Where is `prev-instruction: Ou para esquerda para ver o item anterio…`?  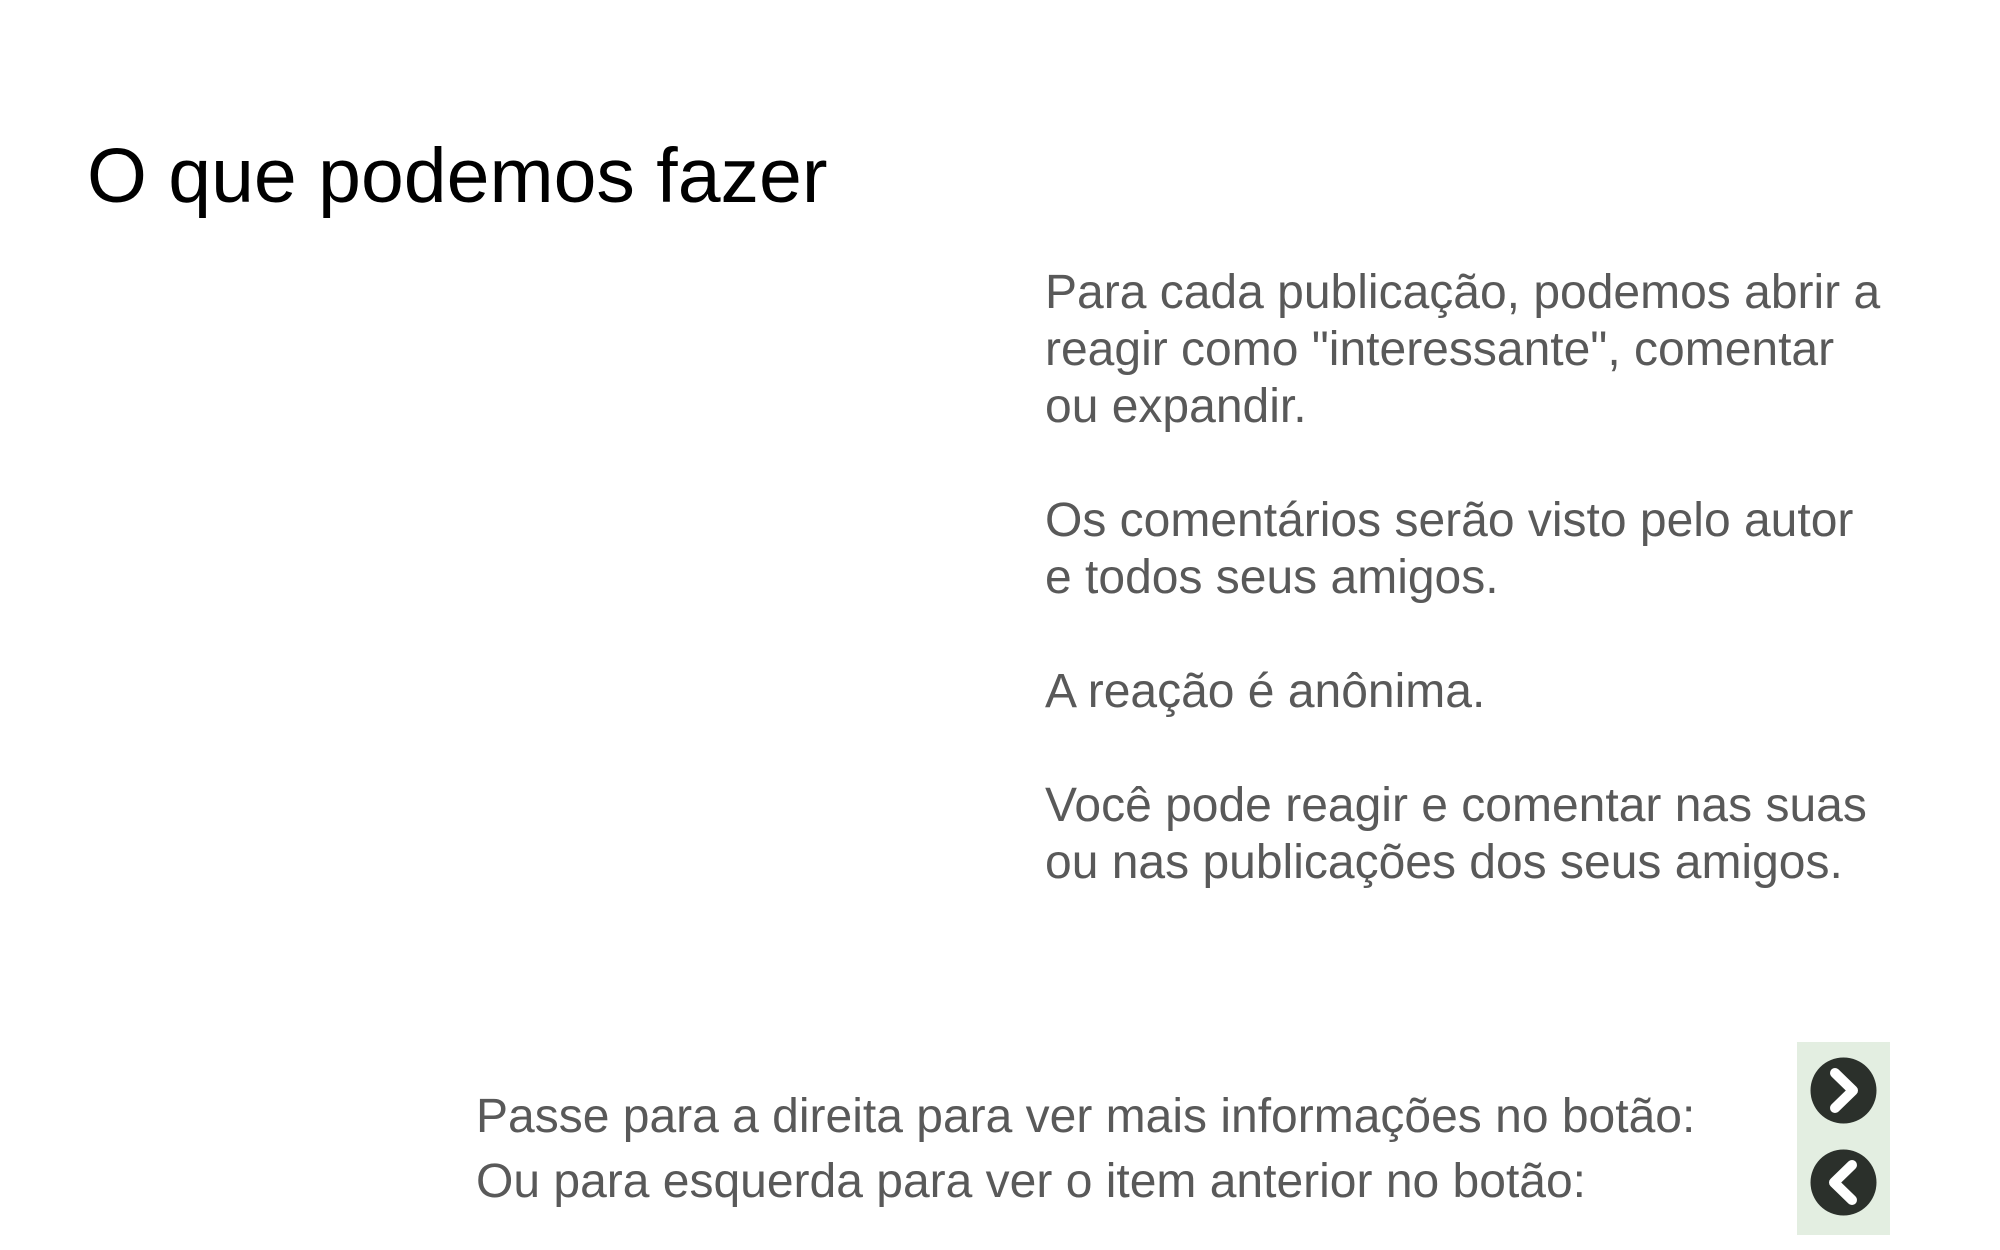 prev-instruction: Ou para esquerda para ver o item anterio… is located at coordinates (1031, 1181).